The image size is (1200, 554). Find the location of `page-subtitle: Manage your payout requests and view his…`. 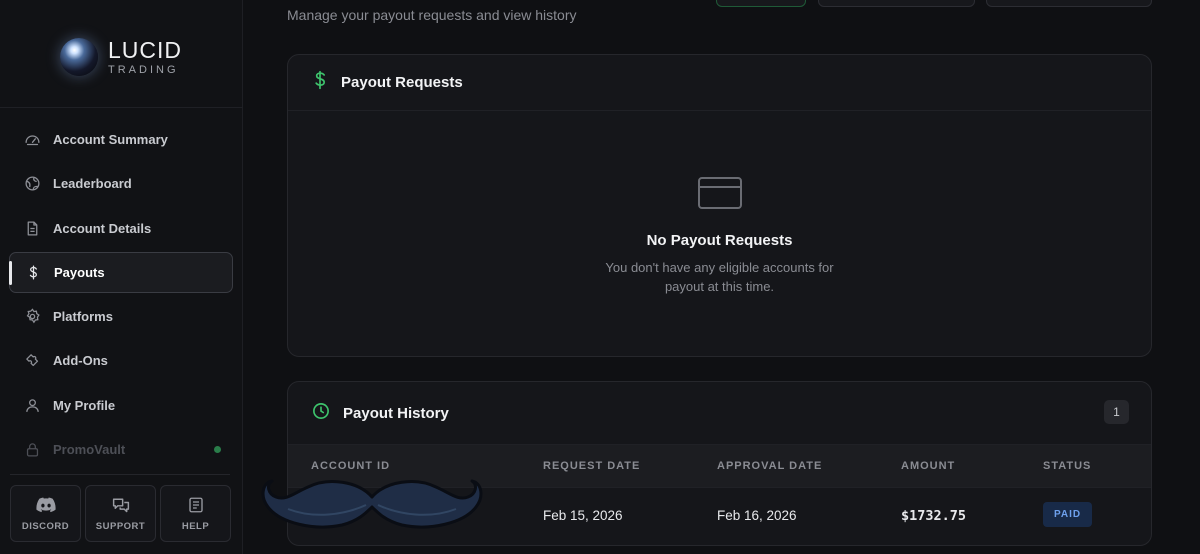

page-subtitle: Manage your payout requests and view his… is located at coordinates (432, 15).